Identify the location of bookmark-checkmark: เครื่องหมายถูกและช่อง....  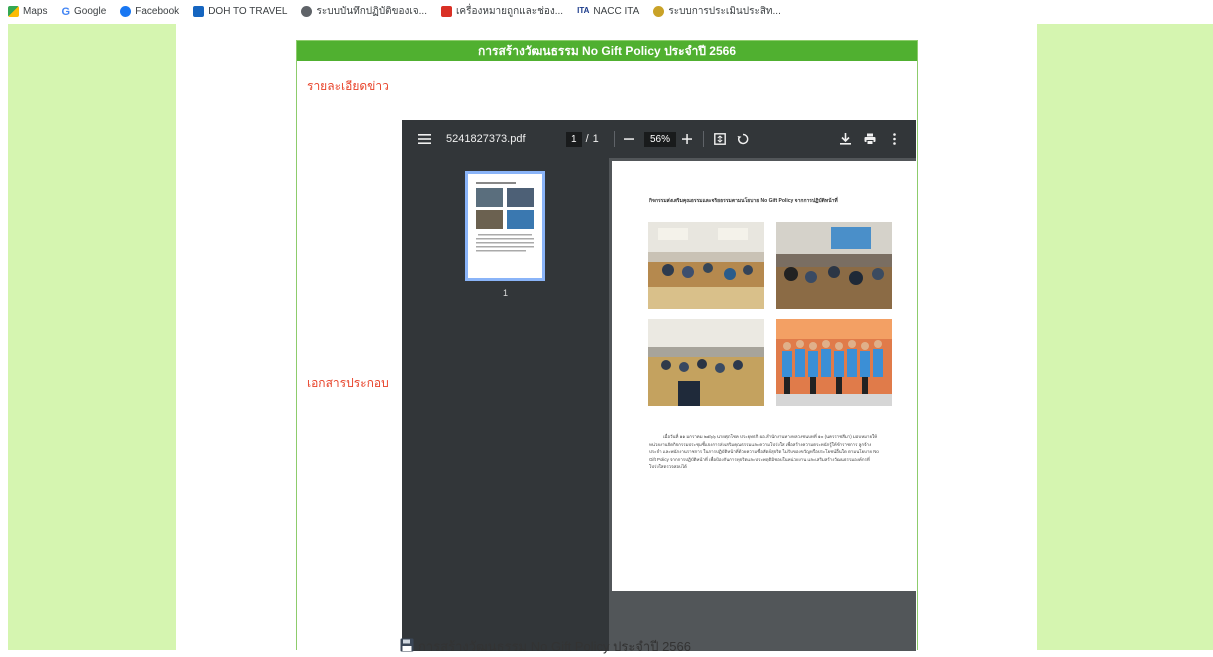
(502, 11).